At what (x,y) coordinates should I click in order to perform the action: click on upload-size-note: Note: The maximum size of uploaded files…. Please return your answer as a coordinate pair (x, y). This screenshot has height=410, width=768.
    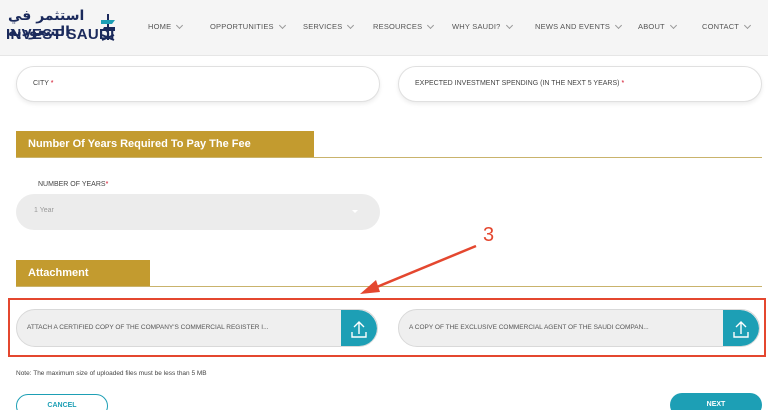
    Looking at the image, I should click on (111, 373).